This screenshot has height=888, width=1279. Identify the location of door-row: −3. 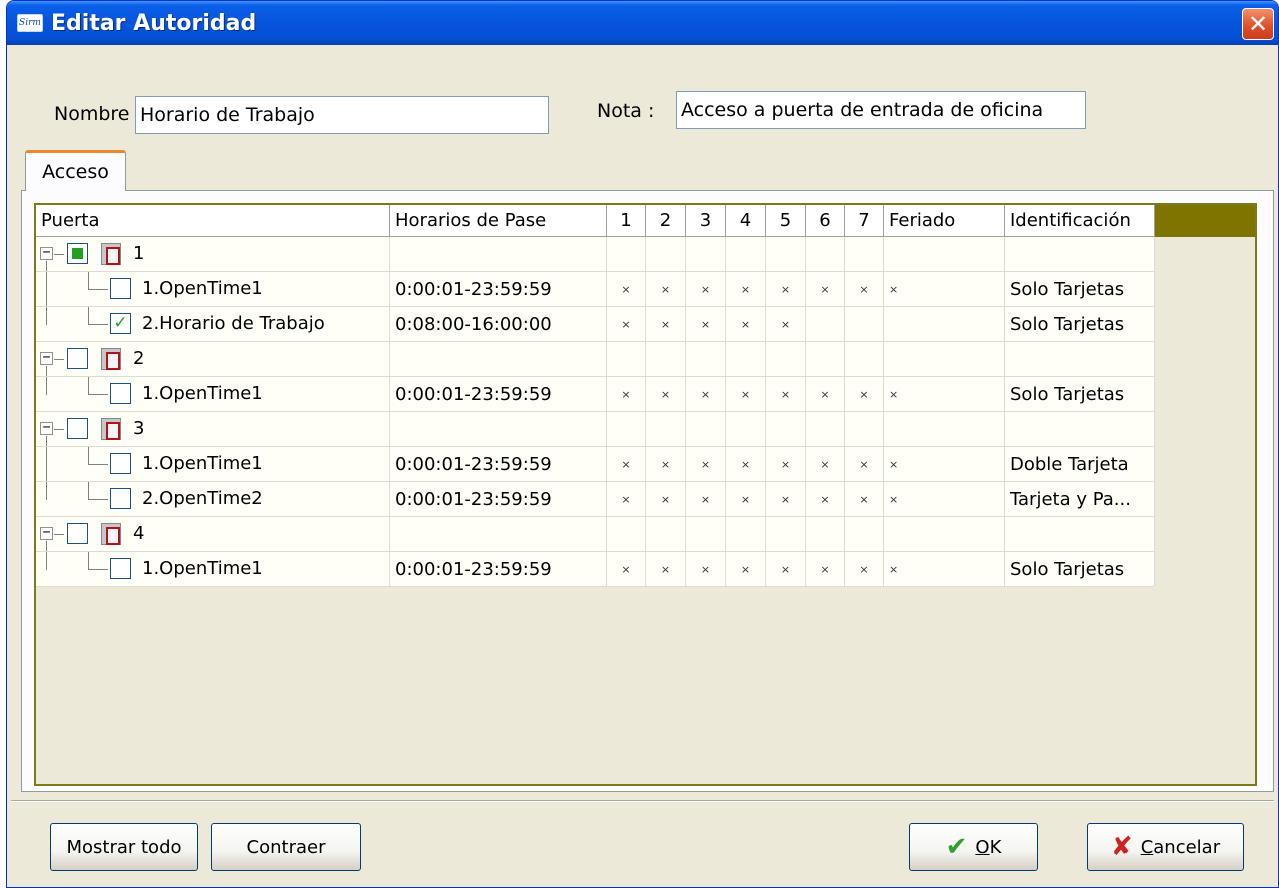
(645, 429).